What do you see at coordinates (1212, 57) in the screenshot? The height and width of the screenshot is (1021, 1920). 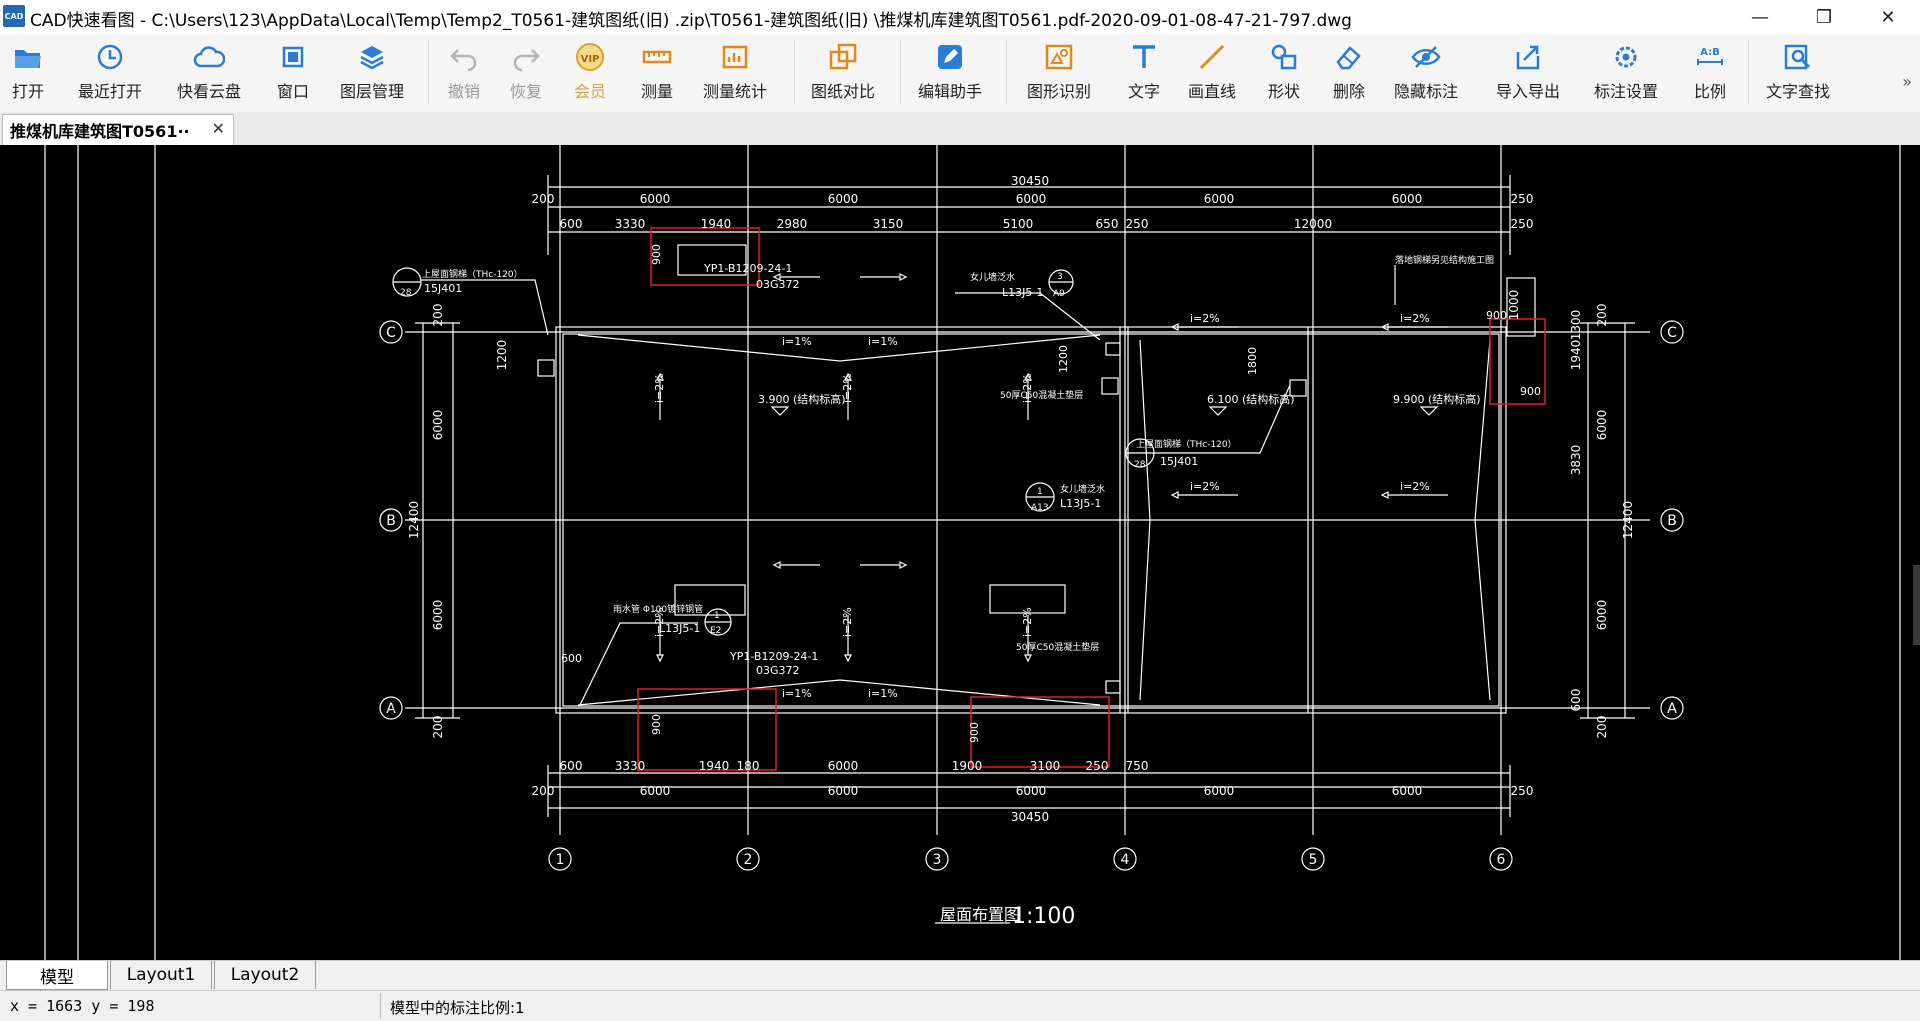 I see `line-icon` at bounding box center [1212, 57].